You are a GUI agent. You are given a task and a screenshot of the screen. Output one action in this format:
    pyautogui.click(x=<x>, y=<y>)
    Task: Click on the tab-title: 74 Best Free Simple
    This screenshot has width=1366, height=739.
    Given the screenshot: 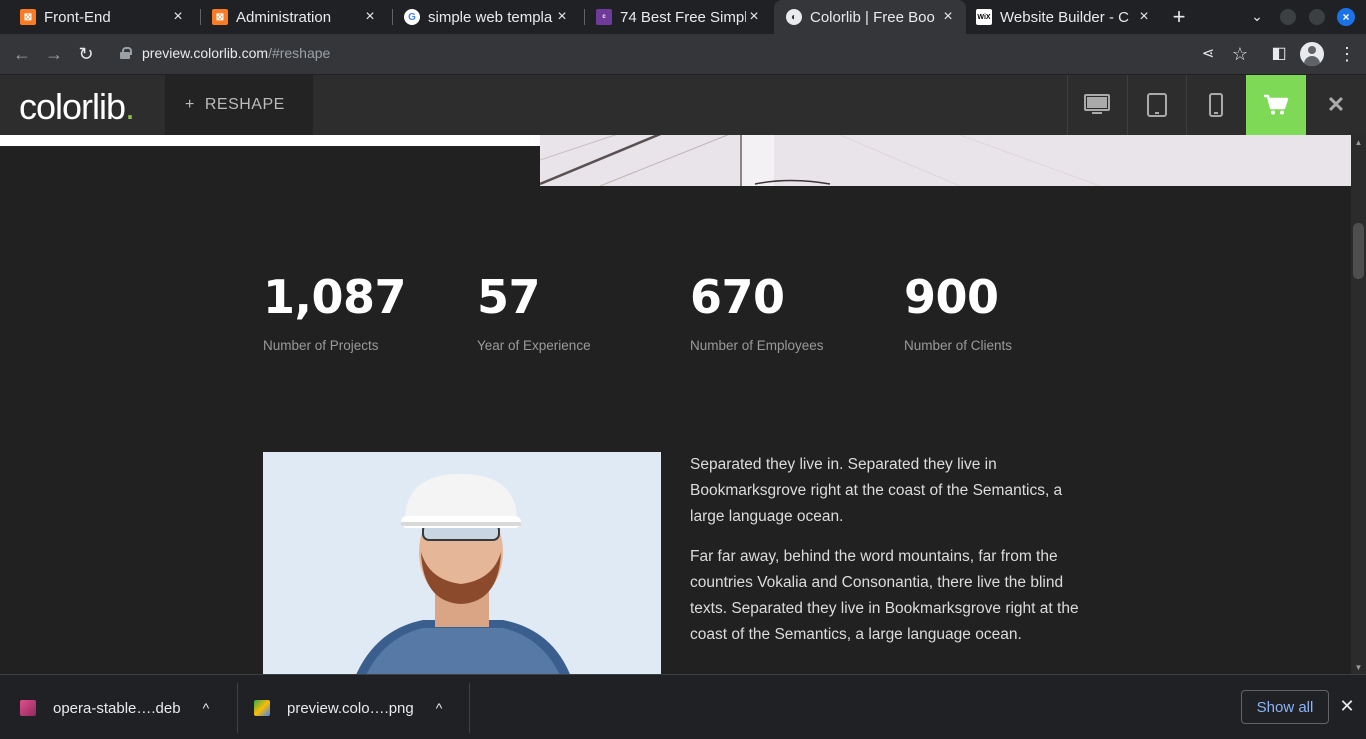 What is the action you would take?
    pyautogui.click(x=683, y=17)
    